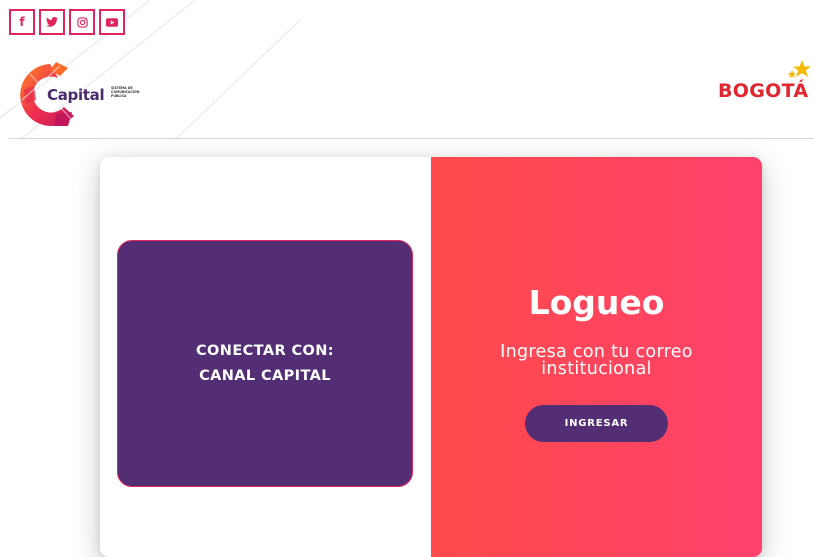 This screenshot has height=557, width=814. I want to click on connect-label-line2: CANAL CAPITAL, so click(265, 375).